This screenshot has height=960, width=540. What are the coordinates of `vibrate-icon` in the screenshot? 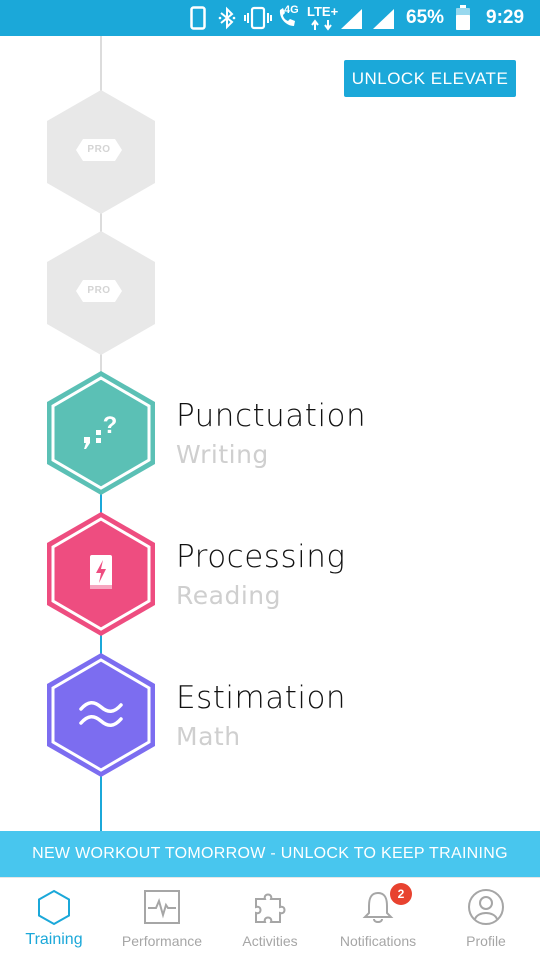 It's located at (258, 18).